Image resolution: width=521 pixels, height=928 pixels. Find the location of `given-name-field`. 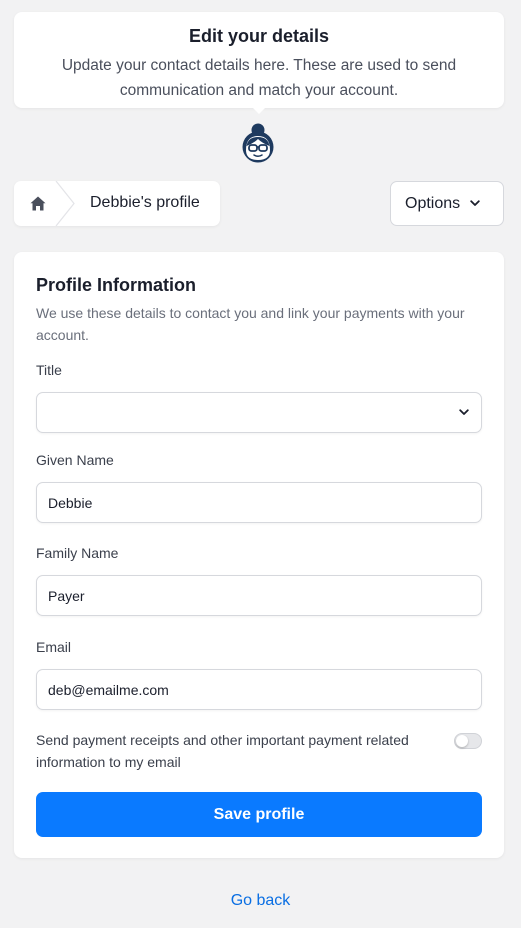

given-name-field is located at coordinates (259, 502).